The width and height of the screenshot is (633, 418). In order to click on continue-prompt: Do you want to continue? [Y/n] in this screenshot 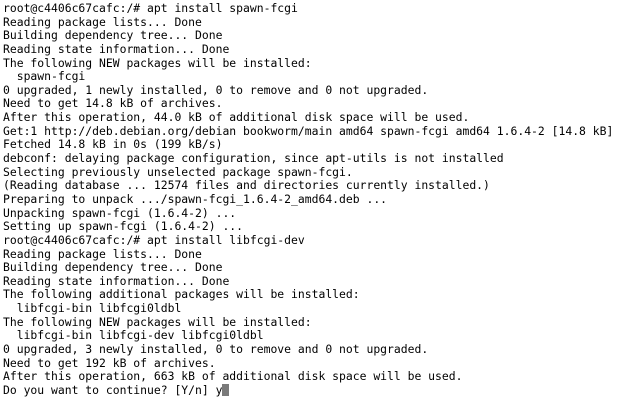, I will do `click(109, 390)`.